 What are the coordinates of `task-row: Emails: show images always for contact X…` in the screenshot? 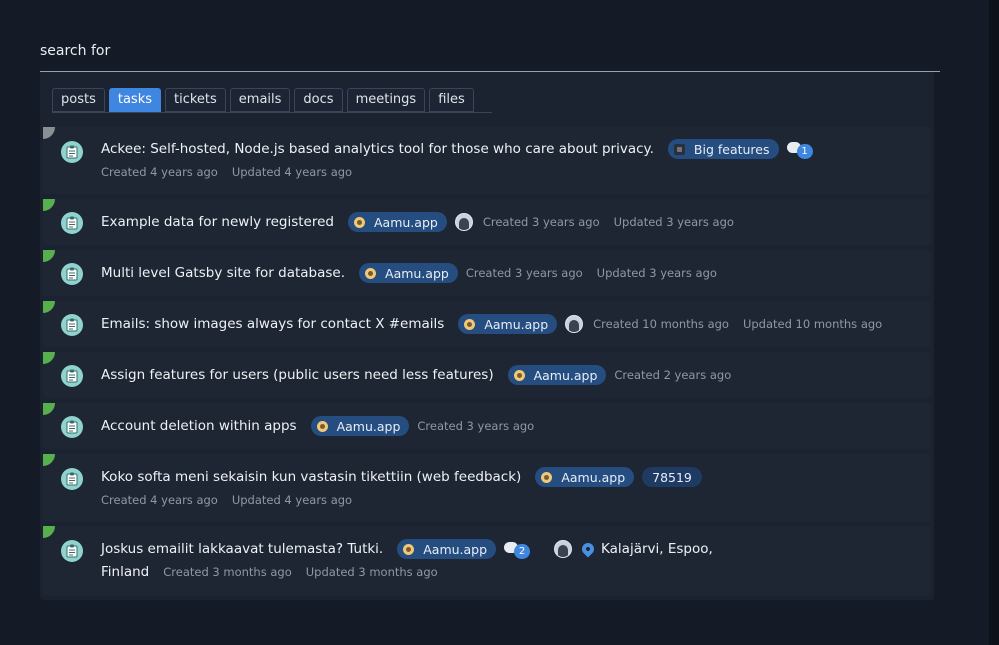 It's located at (487, 324).